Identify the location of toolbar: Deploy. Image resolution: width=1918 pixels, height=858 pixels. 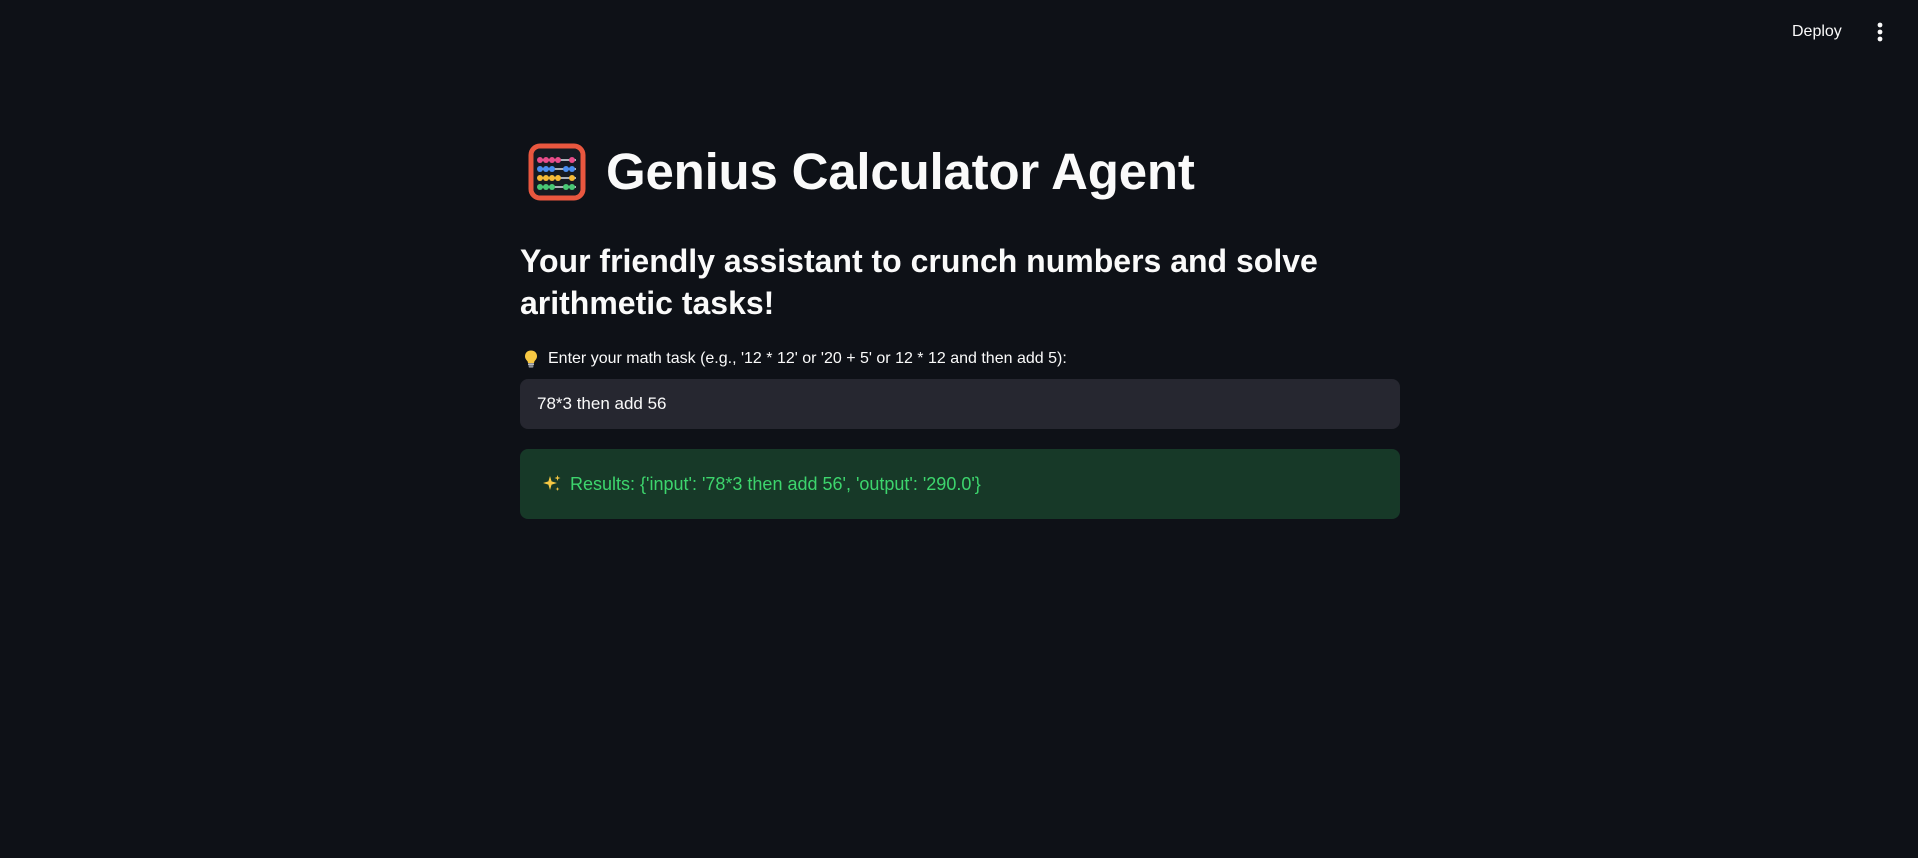
(959, 30).